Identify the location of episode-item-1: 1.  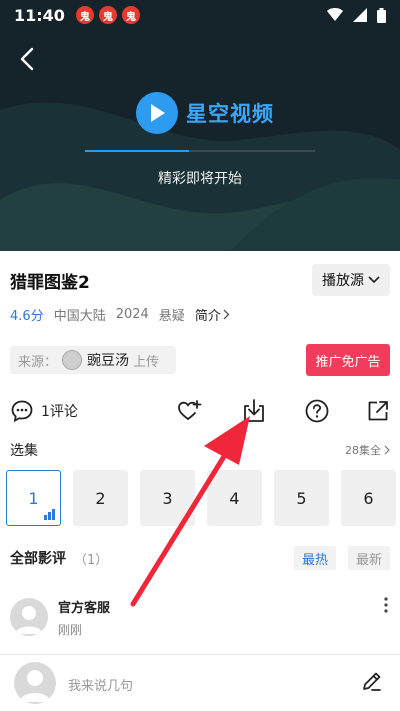
(33, 498).